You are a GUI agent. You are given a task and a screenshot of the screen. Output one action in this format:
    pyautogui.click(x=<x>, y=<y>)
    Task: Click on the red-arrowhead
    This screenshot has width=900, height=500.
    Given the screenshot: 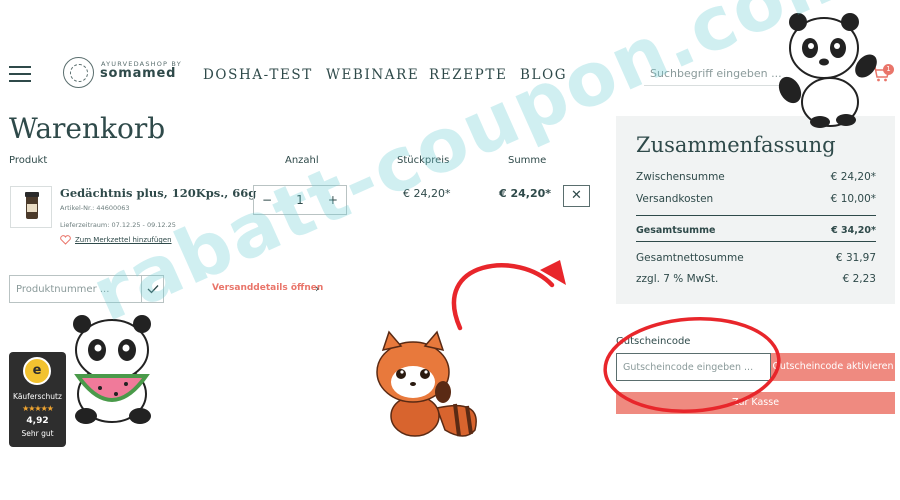 What is the action you would take?
    pyautogui.click(x=553, y=272)
    